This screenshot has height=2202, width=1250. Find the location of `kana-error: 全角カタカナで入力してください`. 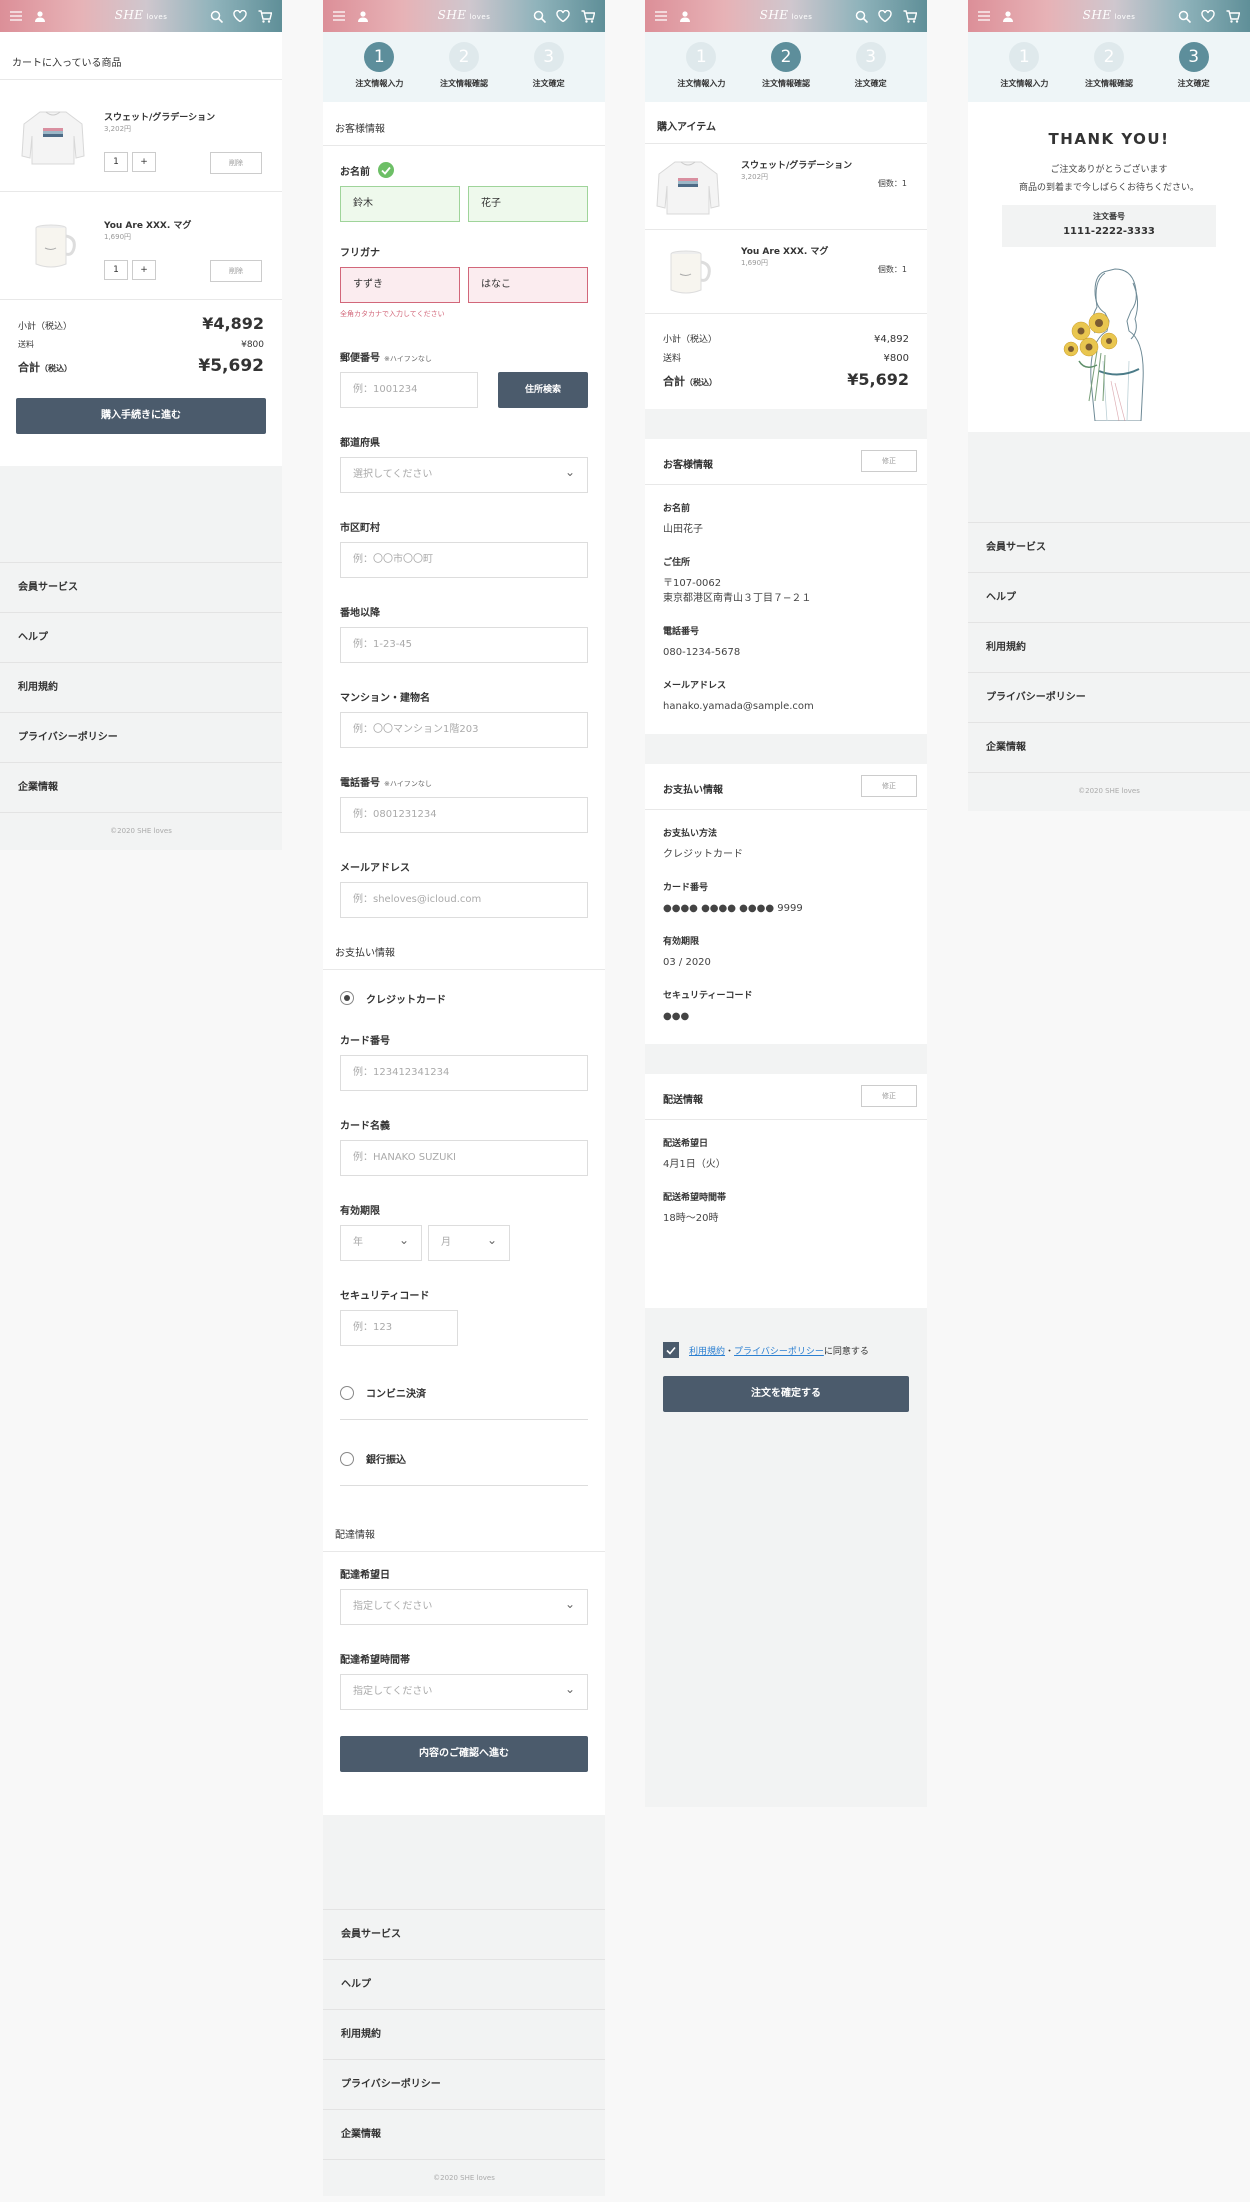

kana-error: 全角カタカナで入力してください is located at coordinates (392, 314).